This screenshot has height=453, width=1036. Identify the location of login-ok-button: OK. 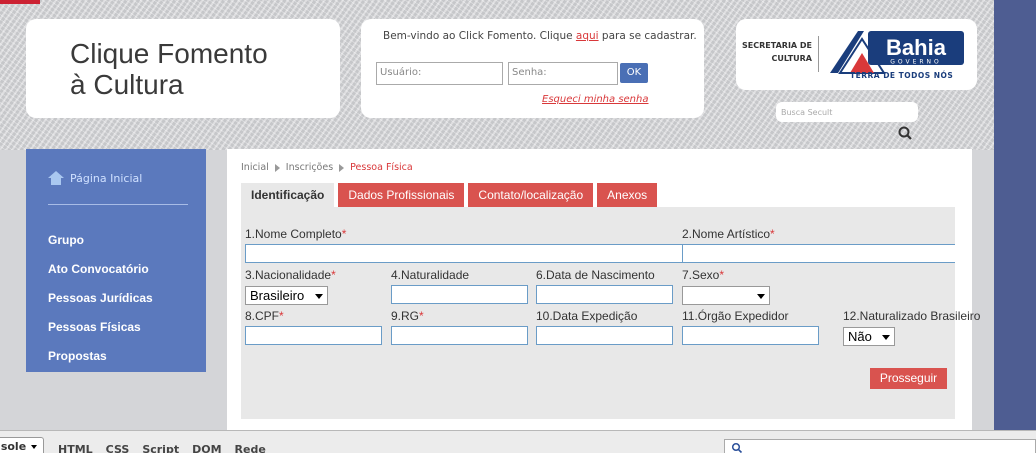
(634, 73).